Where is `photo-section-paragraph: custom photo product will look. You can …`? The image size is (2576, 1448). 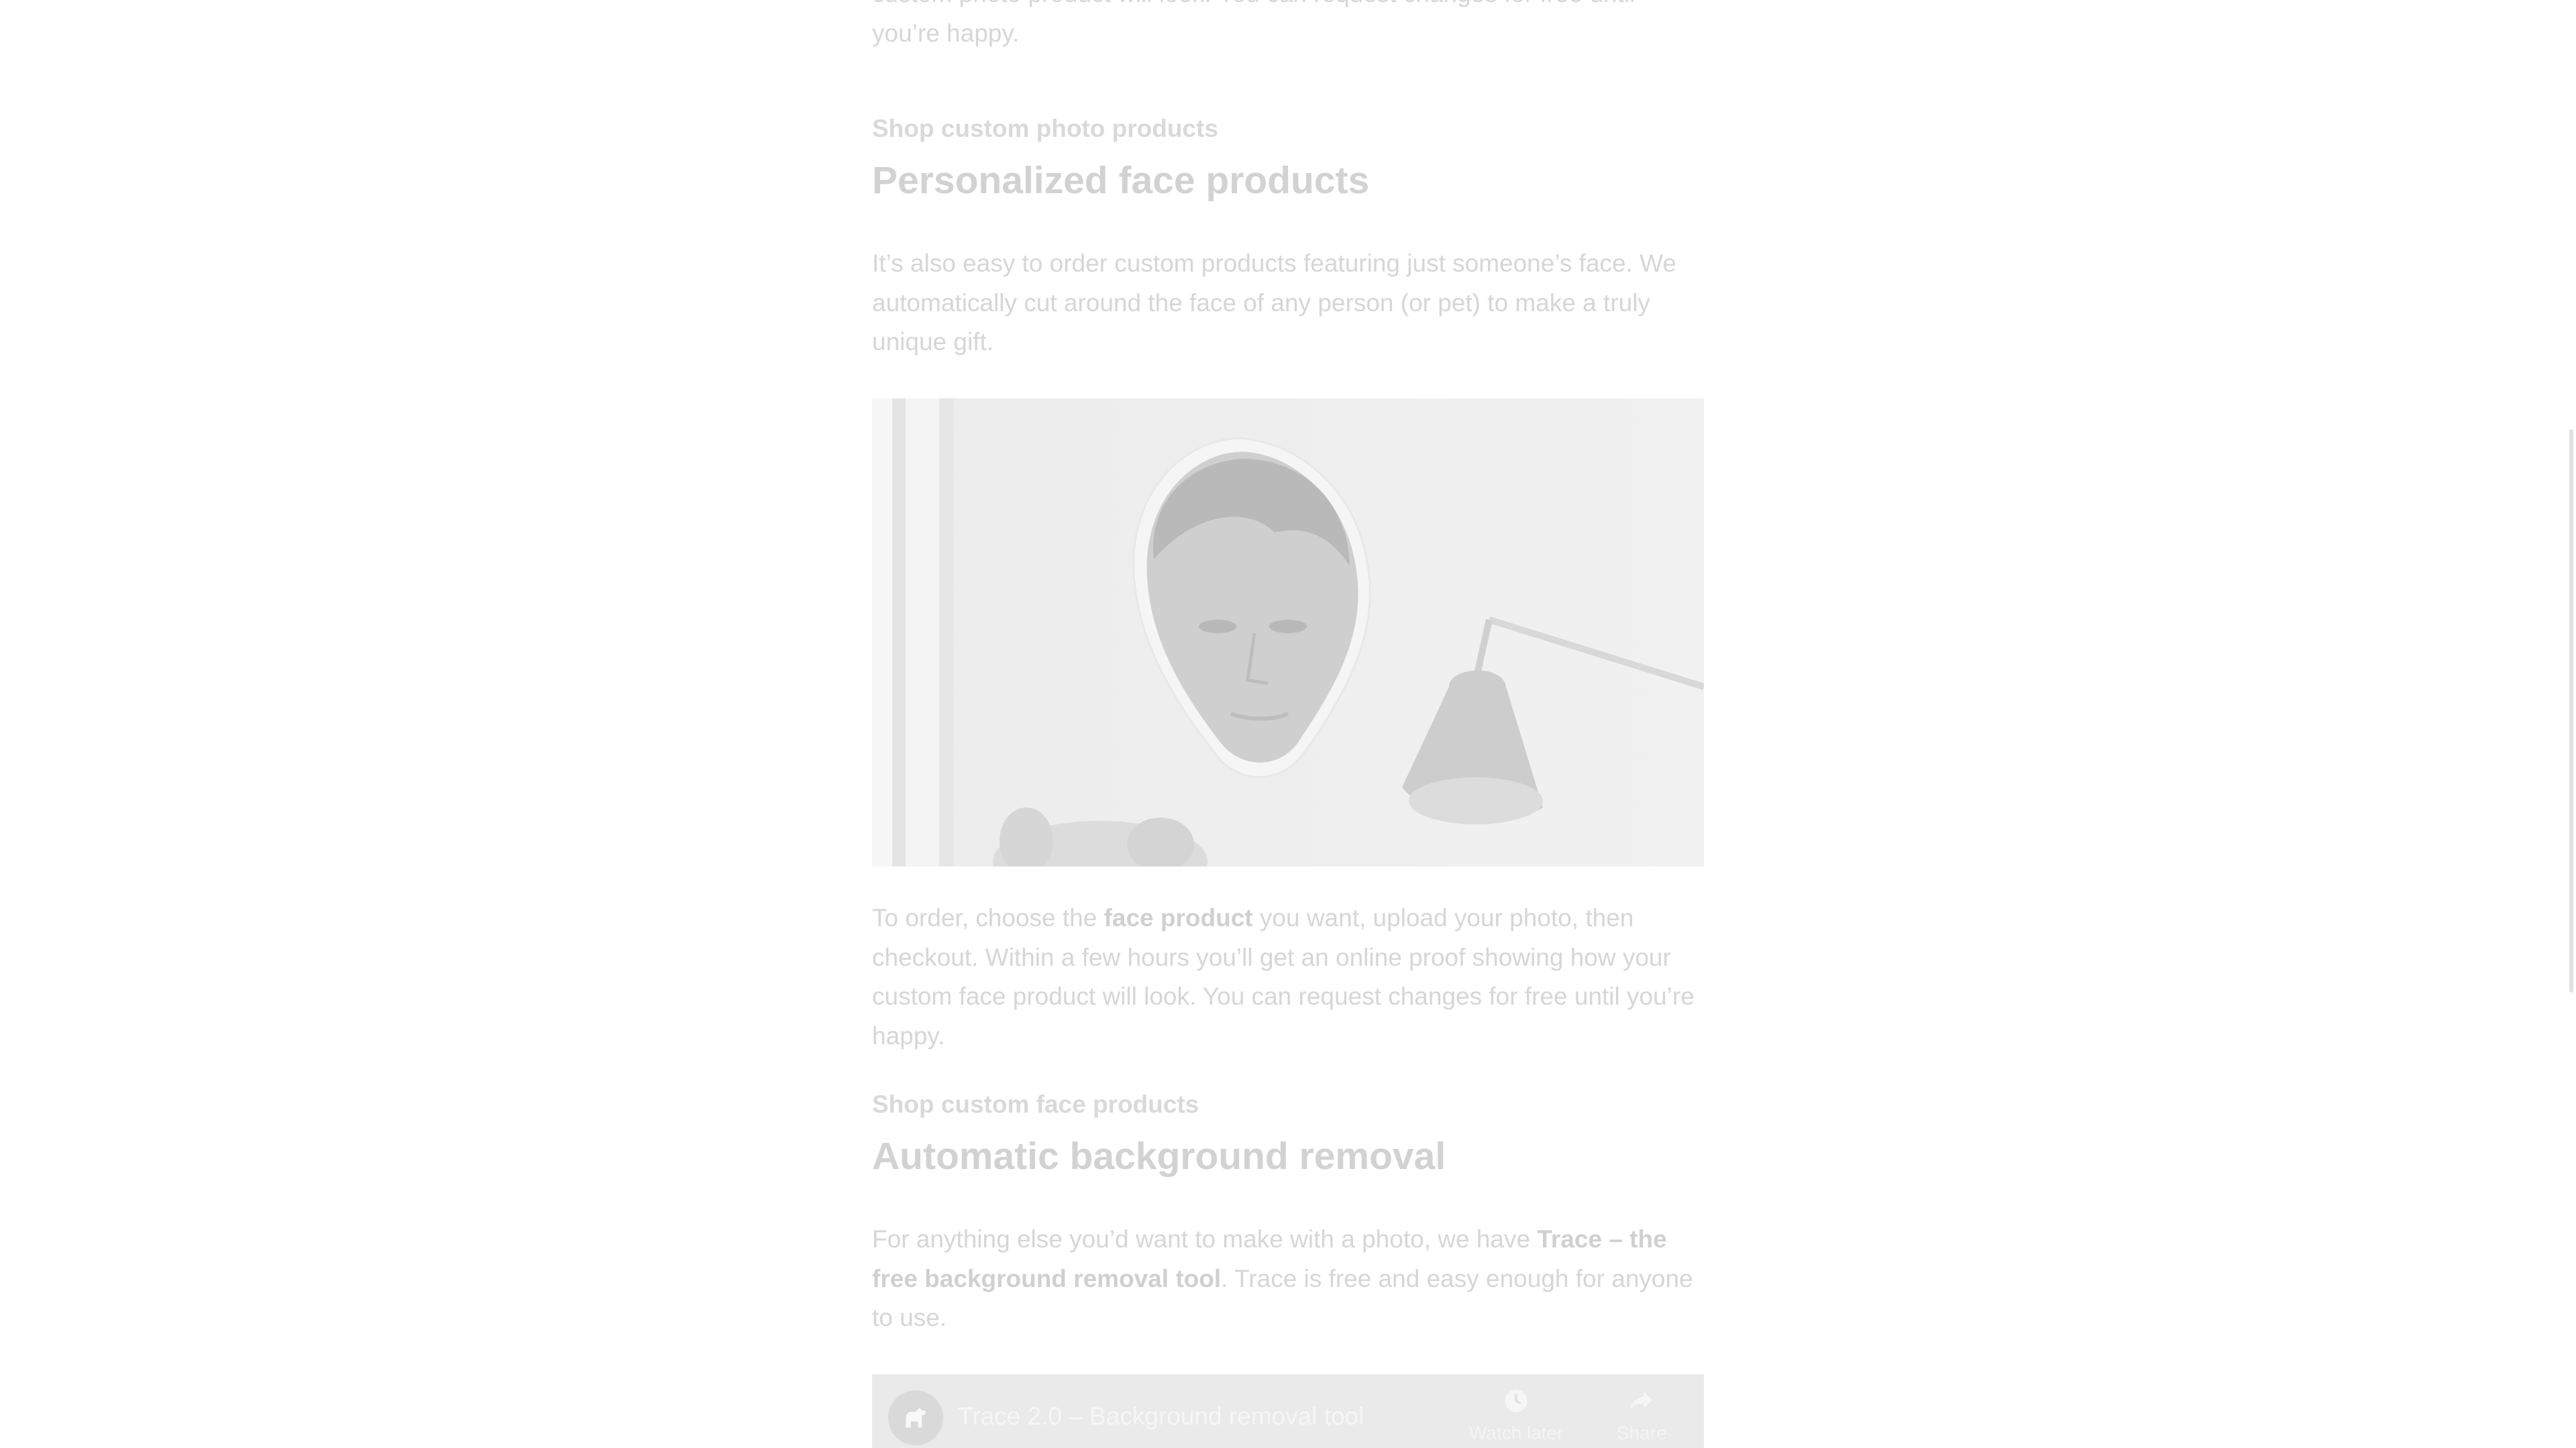
photo-section-paragraph: custom photo product will look. You can … is located at coordinates (1288, 26).